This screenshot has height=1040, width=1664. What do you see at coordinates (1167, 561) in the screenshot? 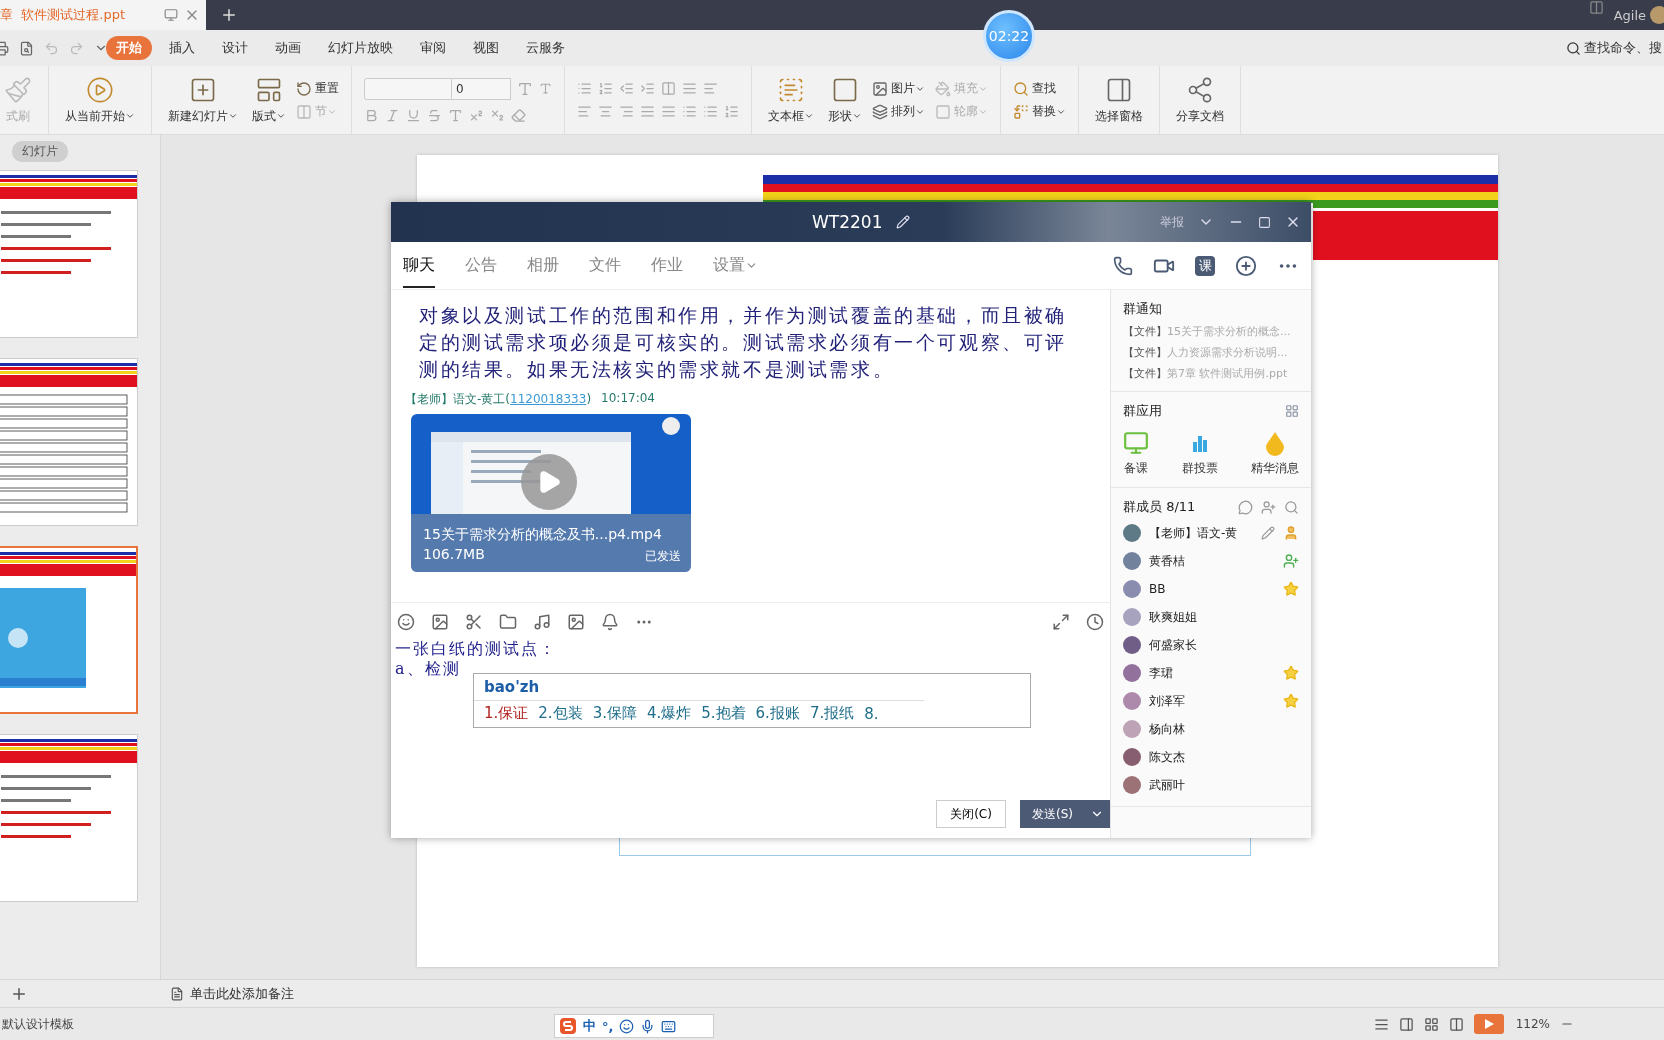
I see `member-name: 黄香桔` at bounding box center [1167, 561].